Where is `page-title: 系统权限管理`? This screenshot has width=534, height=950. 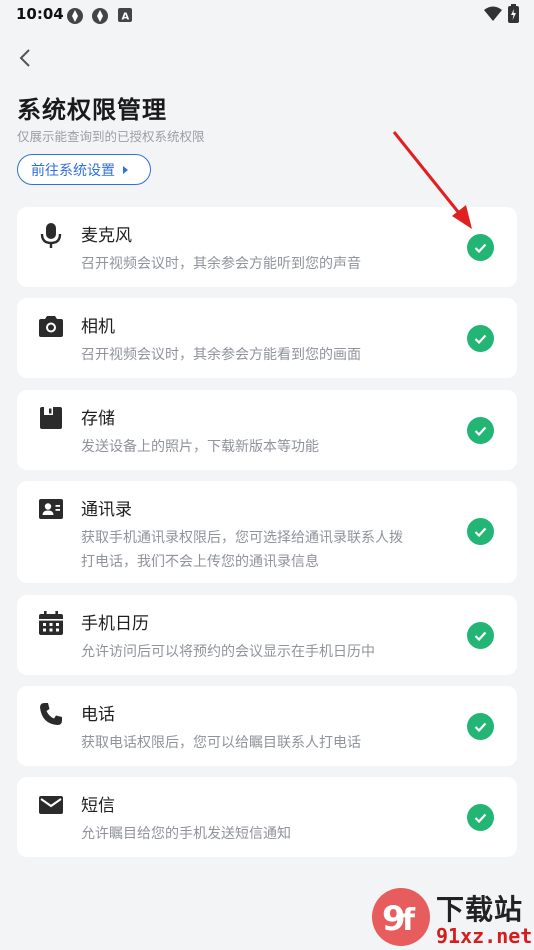 page-title: 系统权限管理 is located at coordinates (92, 110).